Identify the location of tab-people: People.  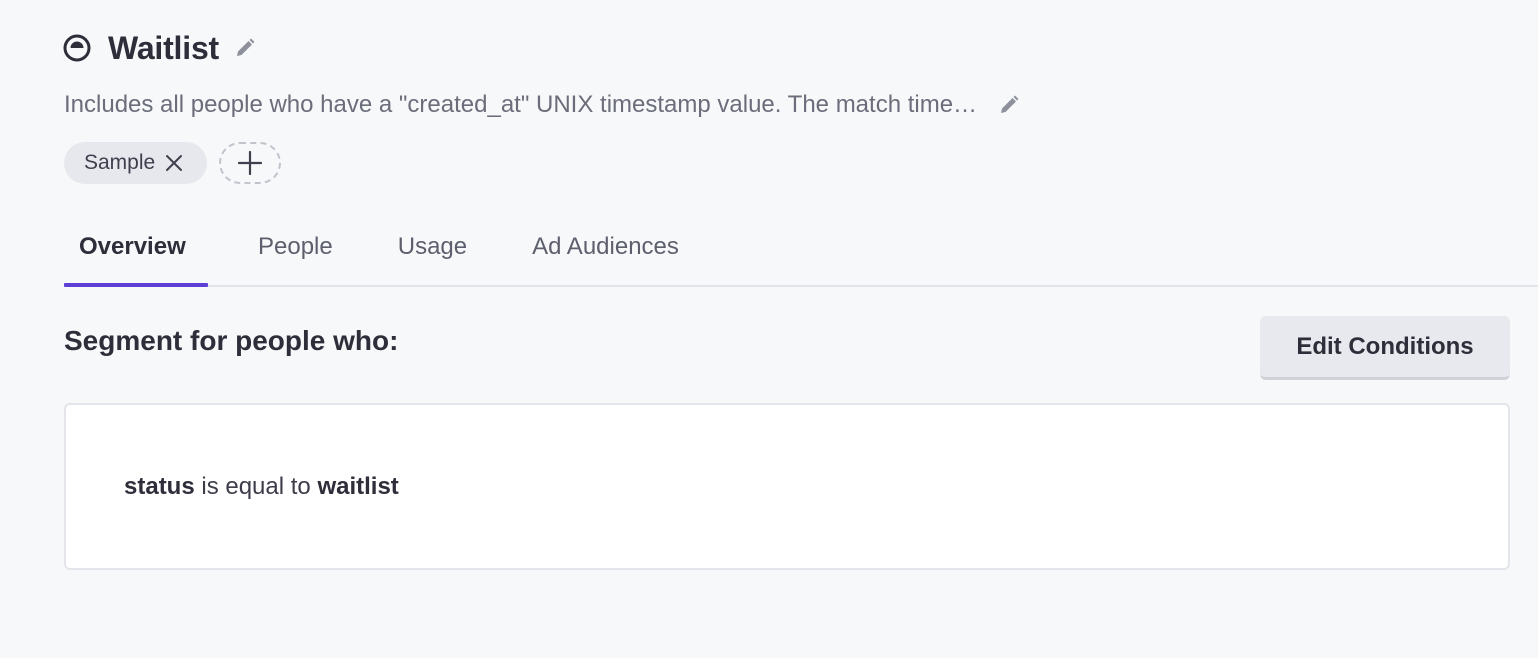
(295, 250).